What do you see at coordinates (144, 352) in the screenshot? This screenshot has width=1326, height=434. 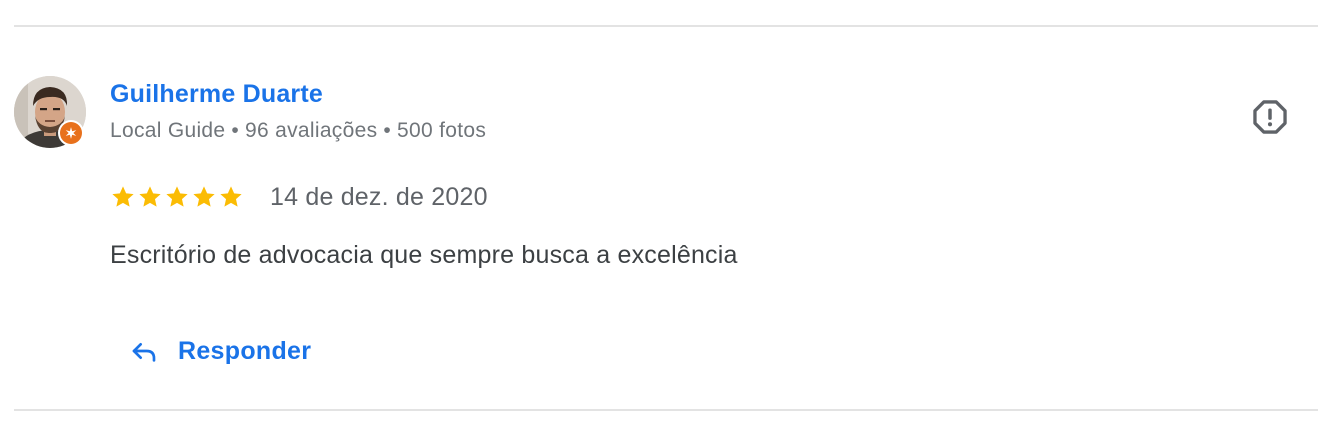 I see `reply-arrow-icon` at bounding box center [144, 352].